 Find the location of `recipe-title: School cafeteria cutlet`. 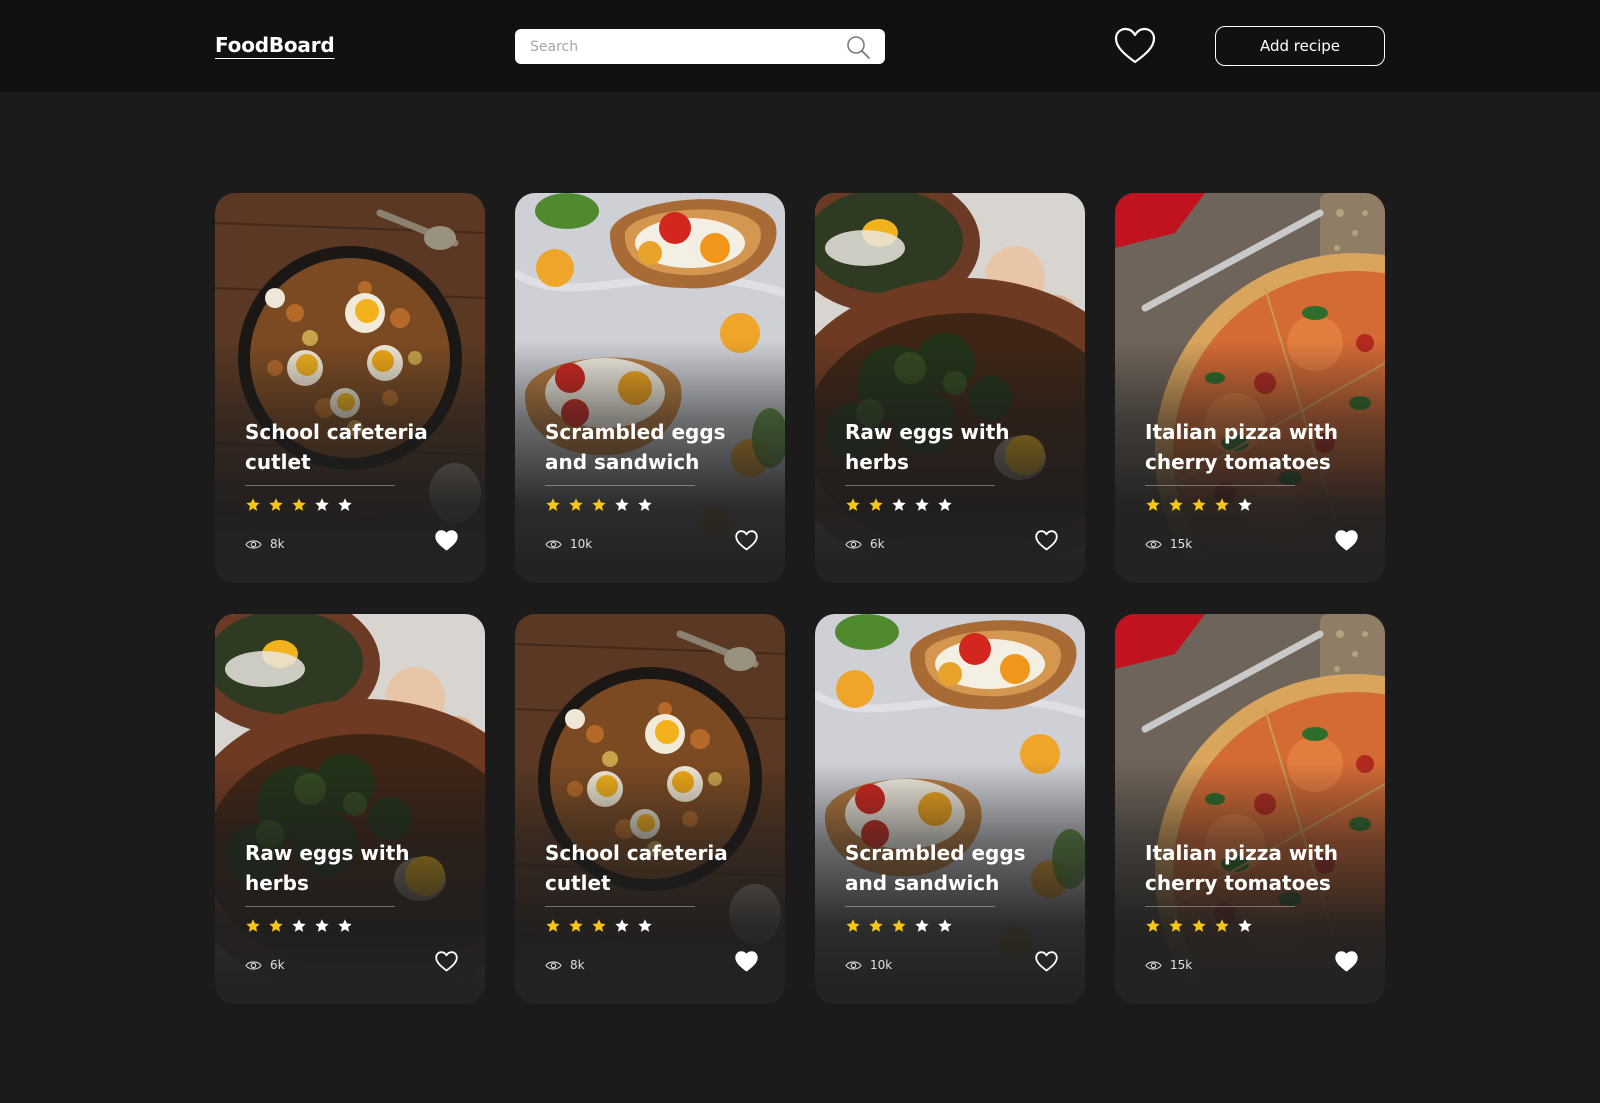

recipe-title: School cafeteria cutlet is located at coordinates (636, 868).